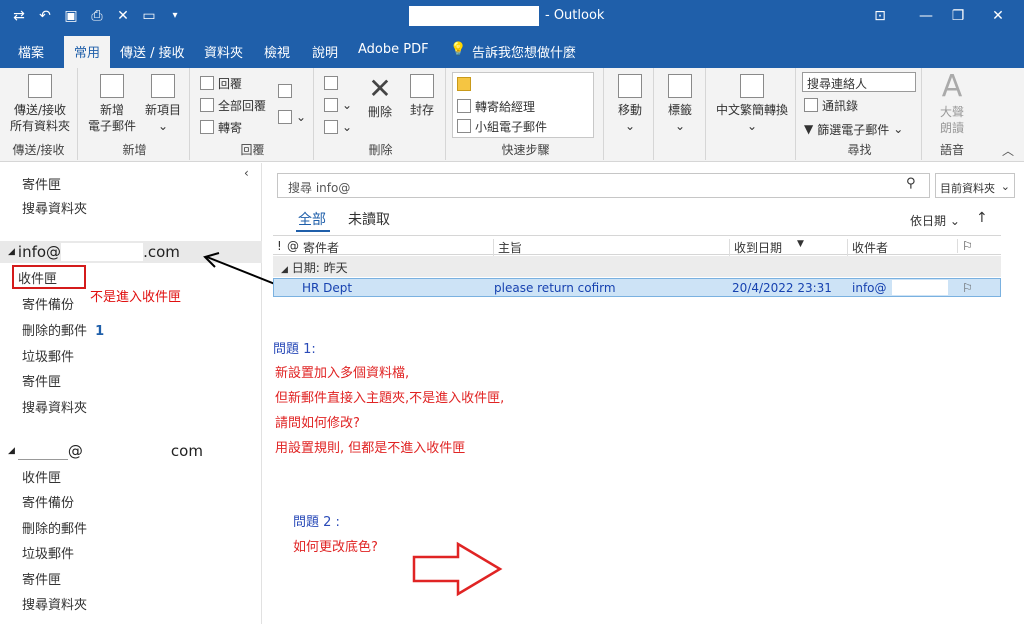 This screenshot has height=624, width=1024. Describe the element at coordinates (31, 51) in the screenshot. I see `tab-file: 檔案` at that location.